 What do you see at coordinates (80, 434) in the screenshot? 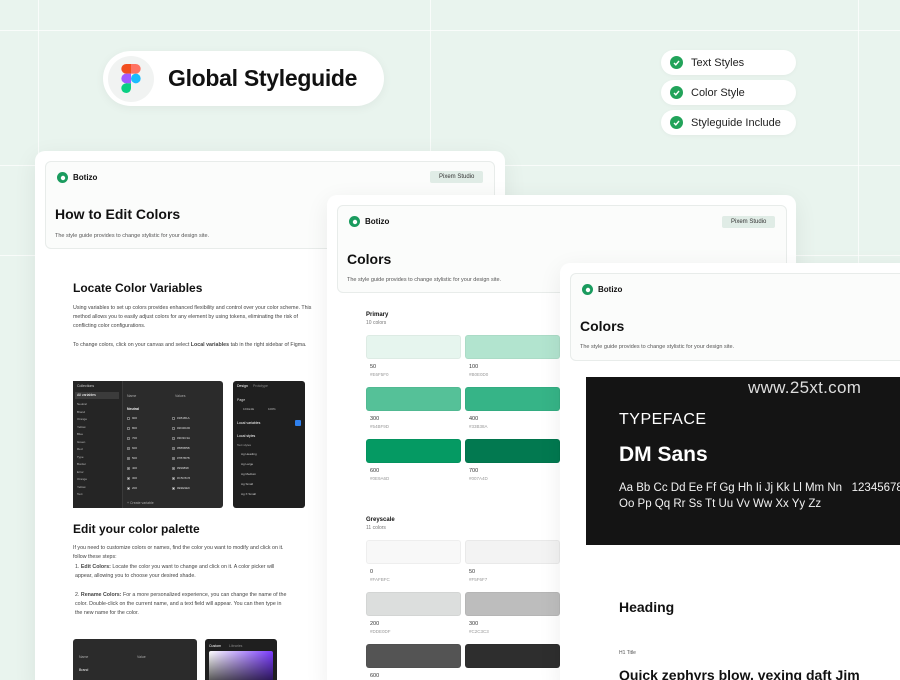
I see `variables-collection-item: Blue` at bounding box center [80, 434].